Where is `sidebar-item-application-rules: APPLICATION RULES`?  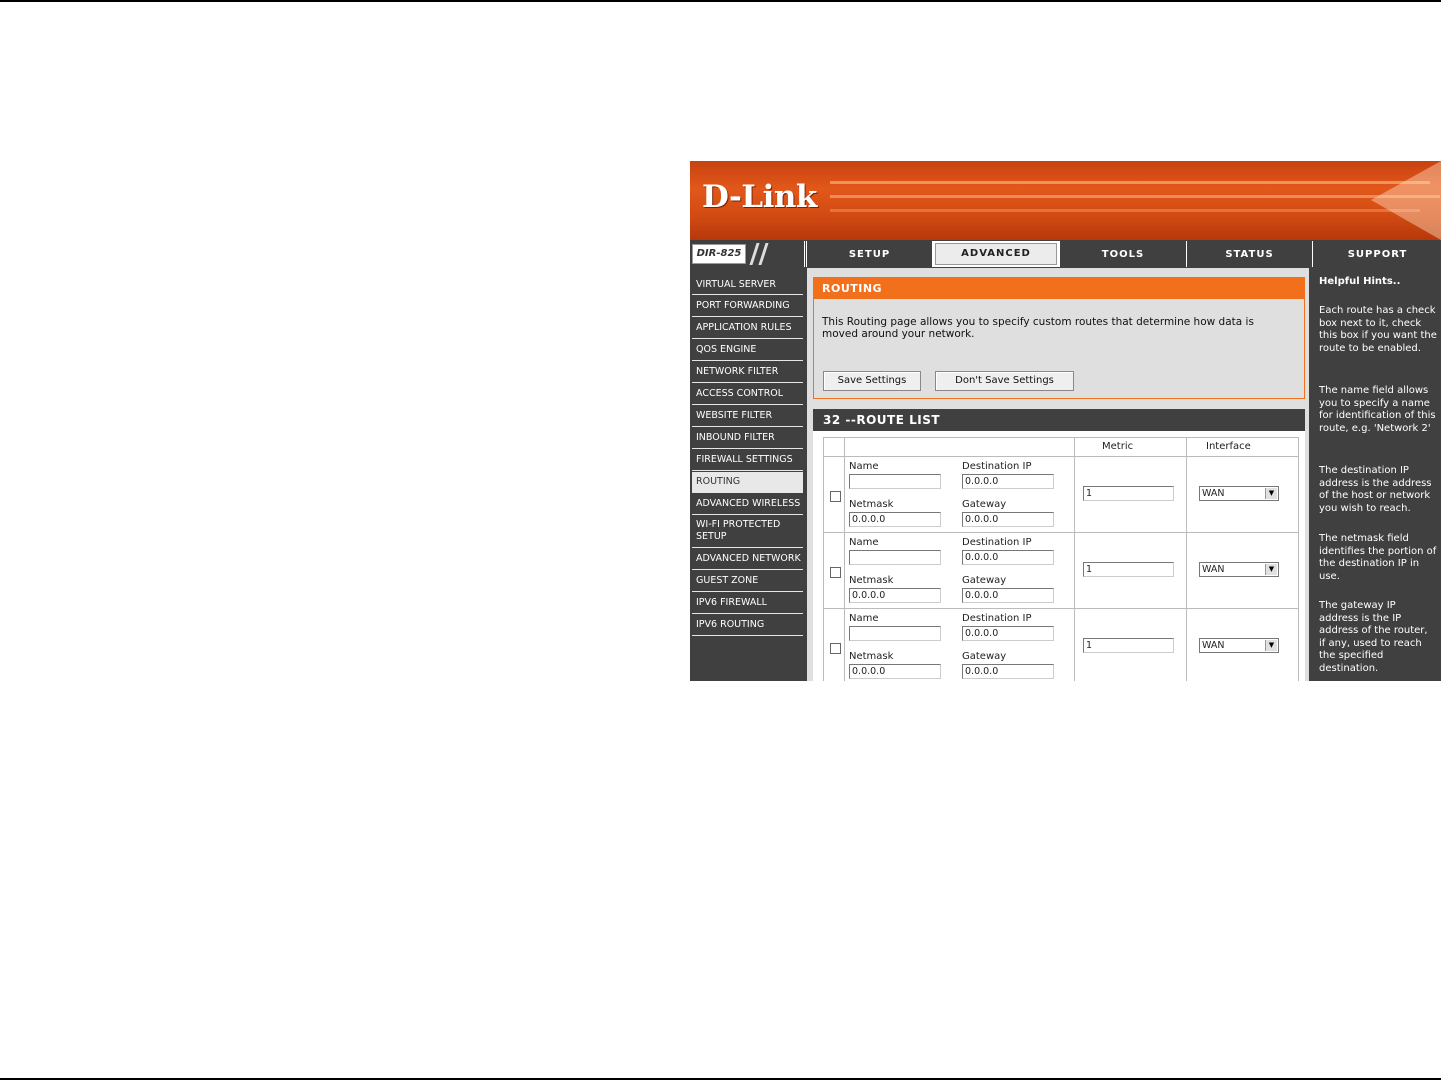
sidebar-item-application-rules: APPLICATION RULES is located at coordinates (747, 328).